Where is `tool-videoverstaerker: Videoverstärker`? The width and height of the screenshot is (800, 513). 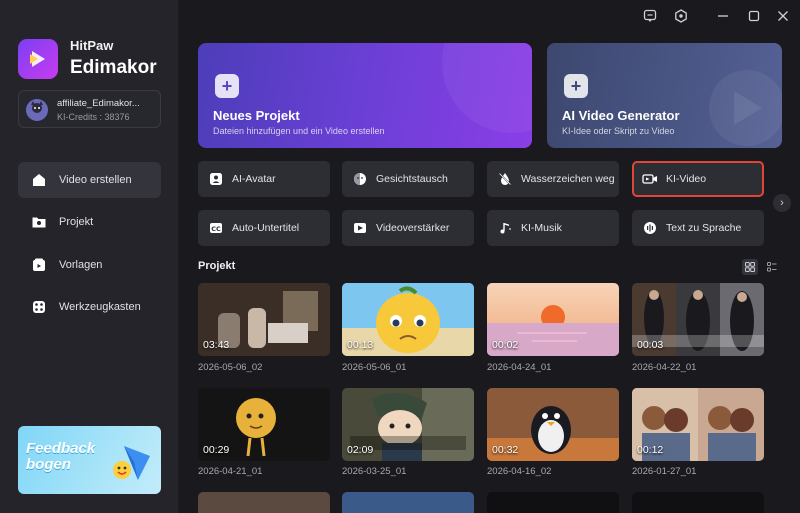
tool-videoverstaerker: Videoverstärker is located at coordinates (408, 228).